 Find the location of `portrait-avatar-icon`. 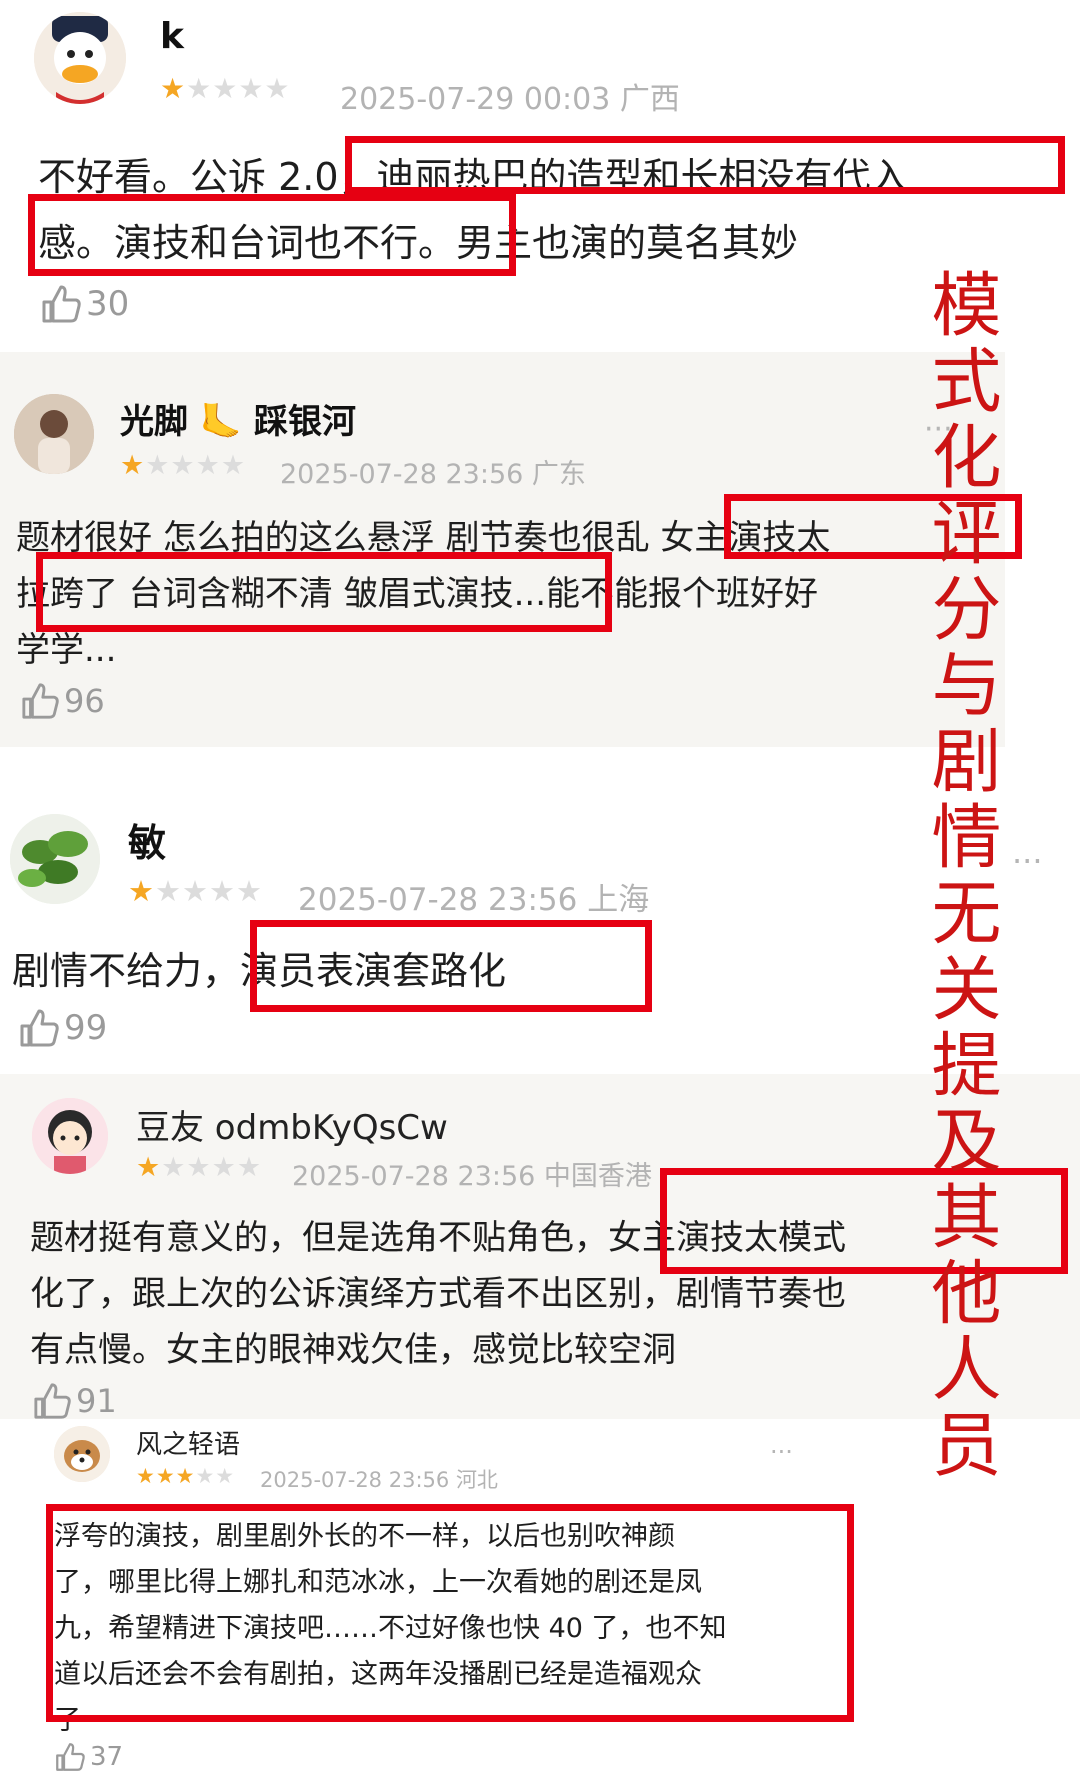

portrait-avatar-icon is located at coordinates (54, 434).